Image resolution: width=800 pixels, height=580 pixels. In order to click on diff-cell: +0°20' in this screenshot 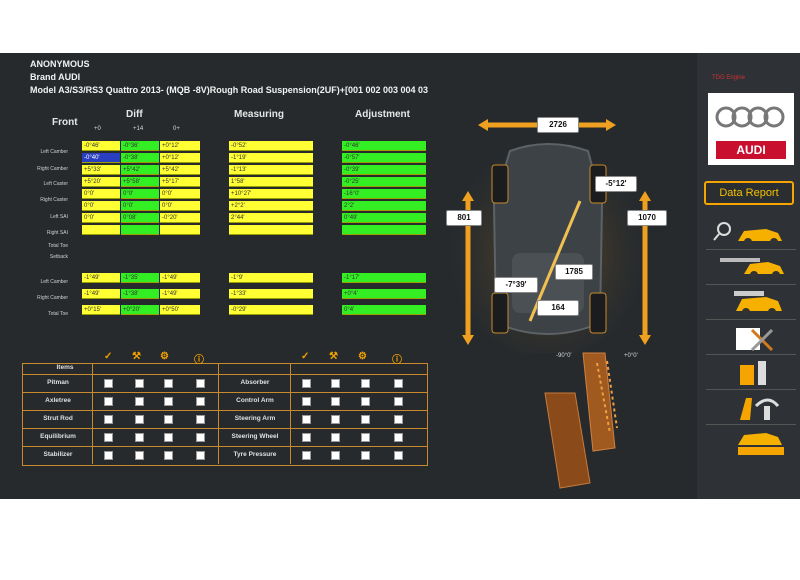, I will do `click(140, 310)`.